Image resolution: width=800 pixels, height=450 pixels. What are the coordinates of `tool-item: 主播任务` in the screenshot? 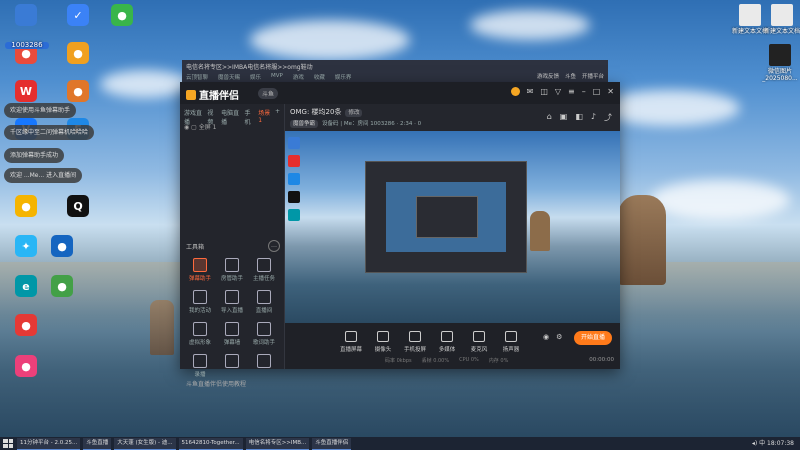 It's located at (264, 270).